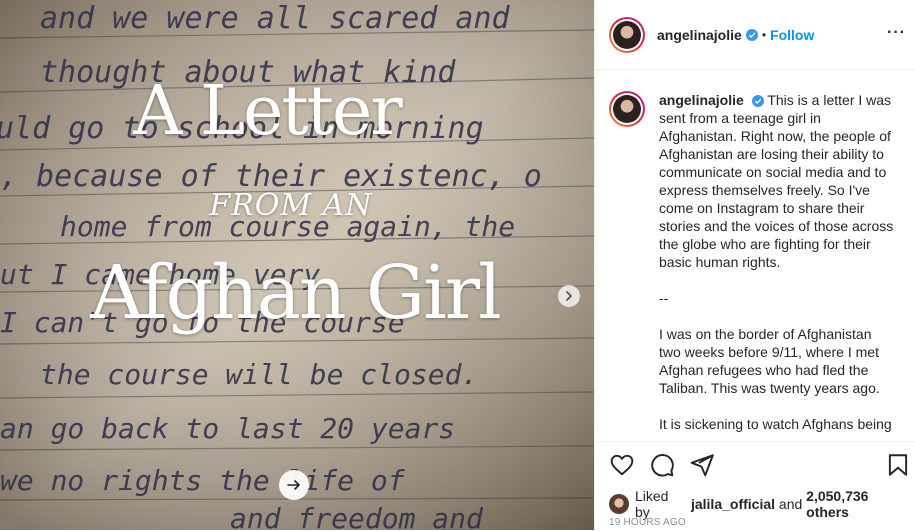  Describe the element at coordinates (275, 18) in the screenshot. I see `handwriting-line: and we were all scared and` at that location.